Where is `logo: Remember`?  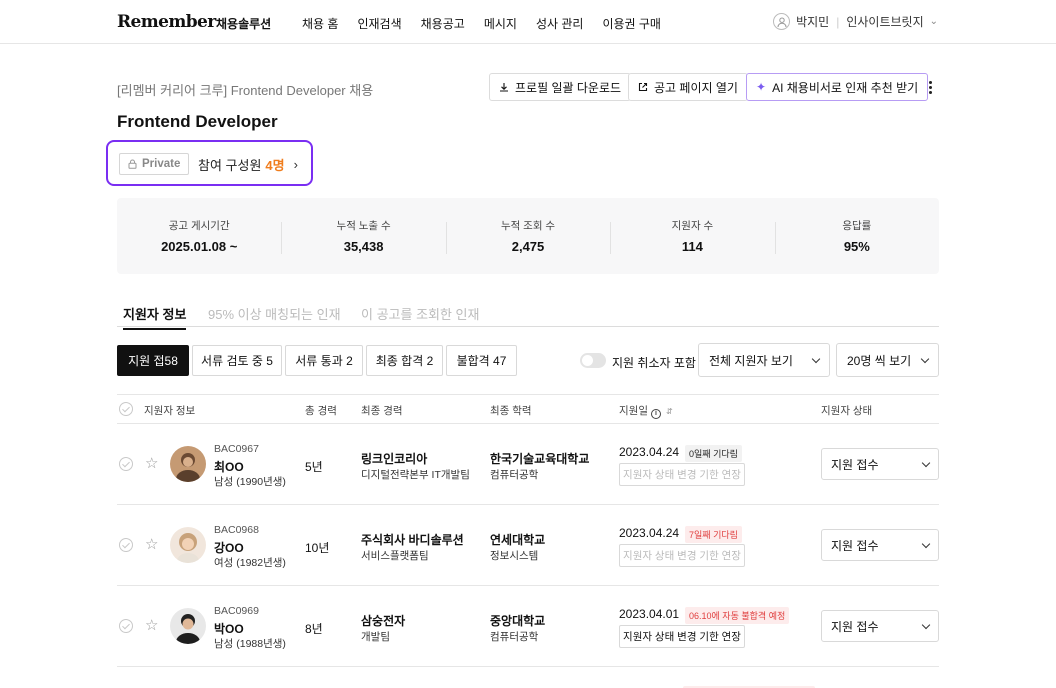
logo: Remember is located at coordinates (166, 22).